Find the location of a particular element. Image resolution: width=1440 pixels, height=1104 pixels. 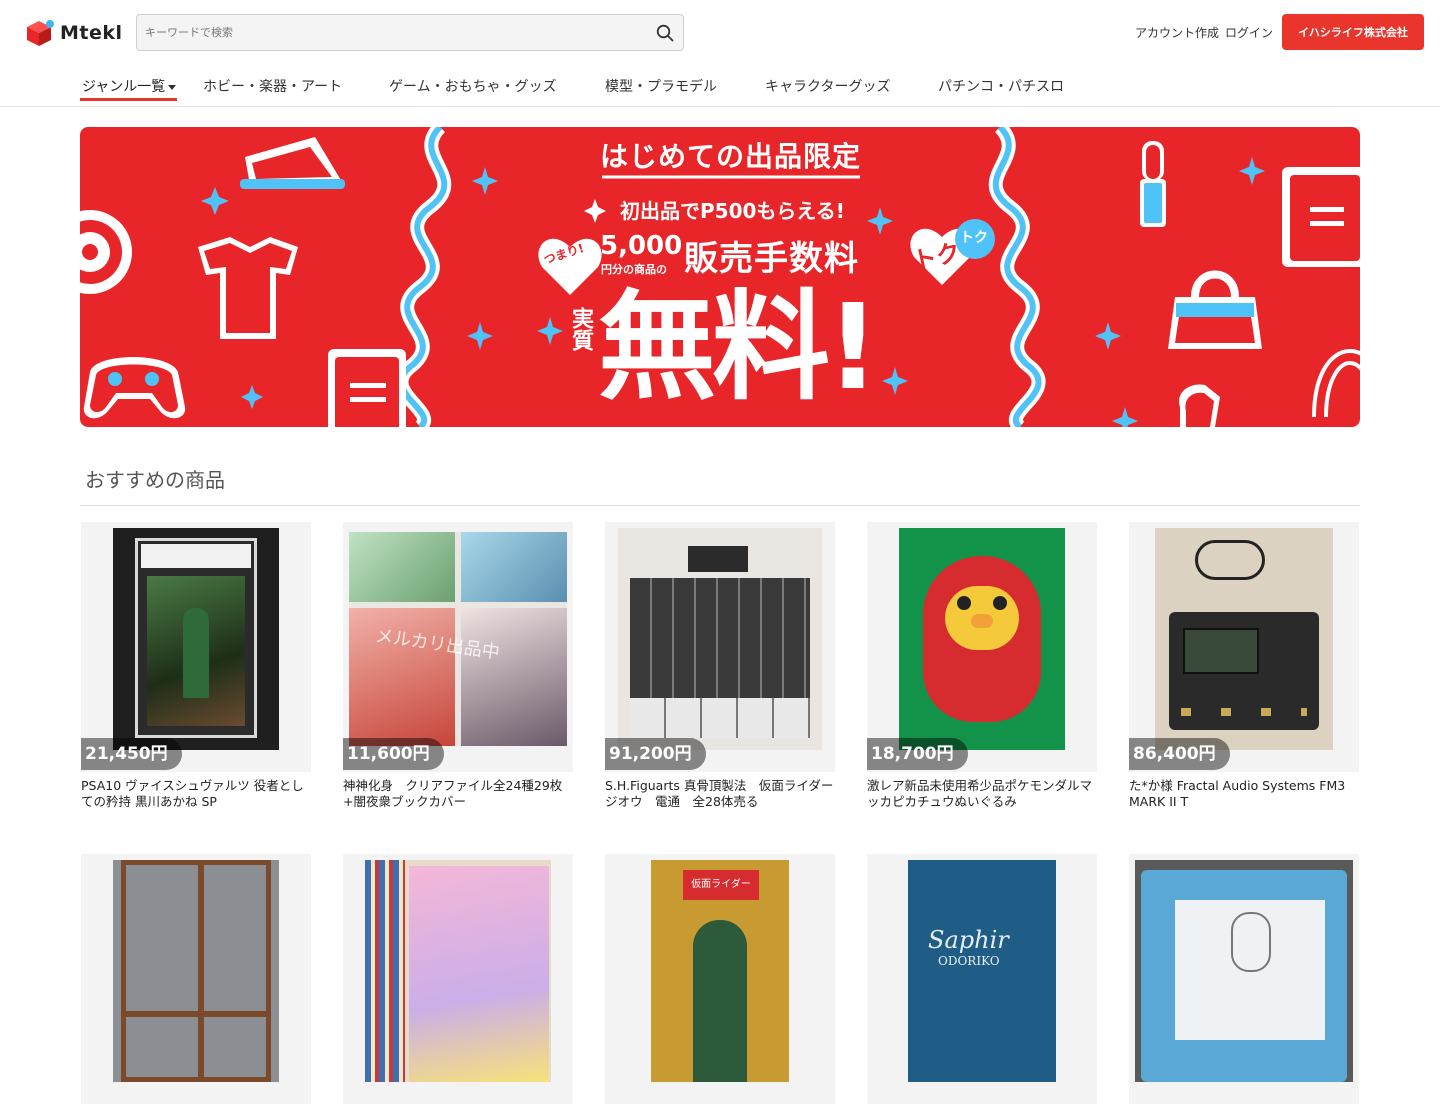

company-button: イハシライフ株式会社 is located at coordinates (1353, 32).